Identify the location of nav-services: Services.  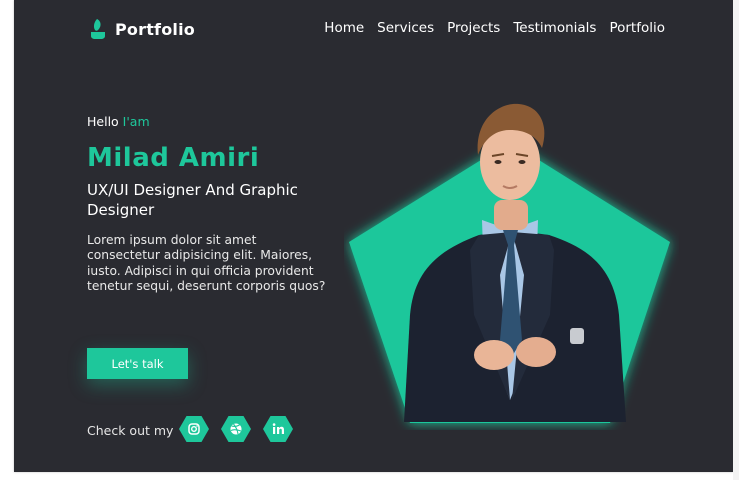
(405, 28).